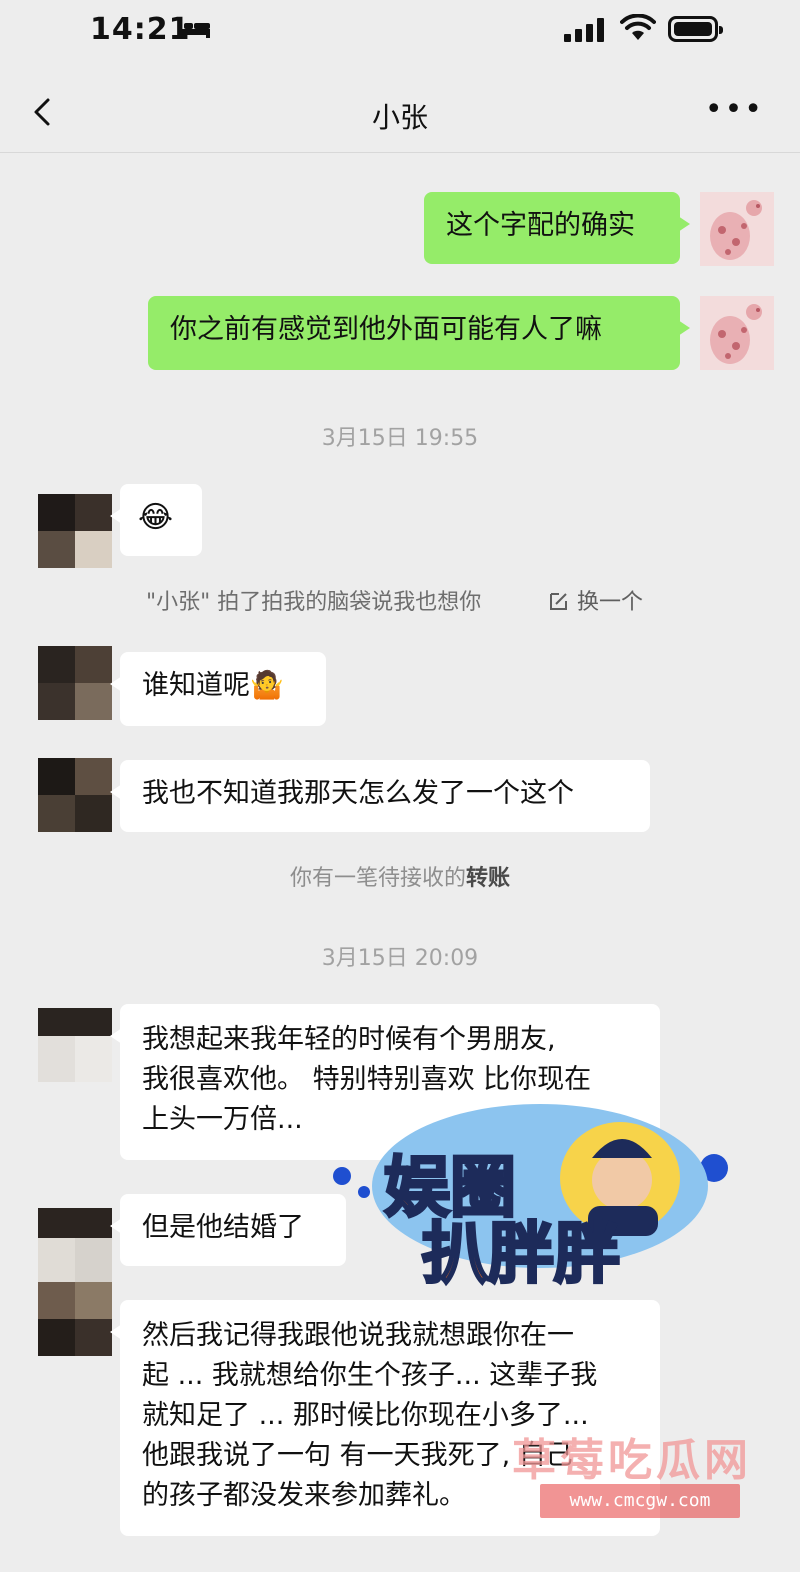 This screenshot has width=800, height=1572. I want to click on watermark-logo: 娱圈 扒胖胖, so click(530, 1199).